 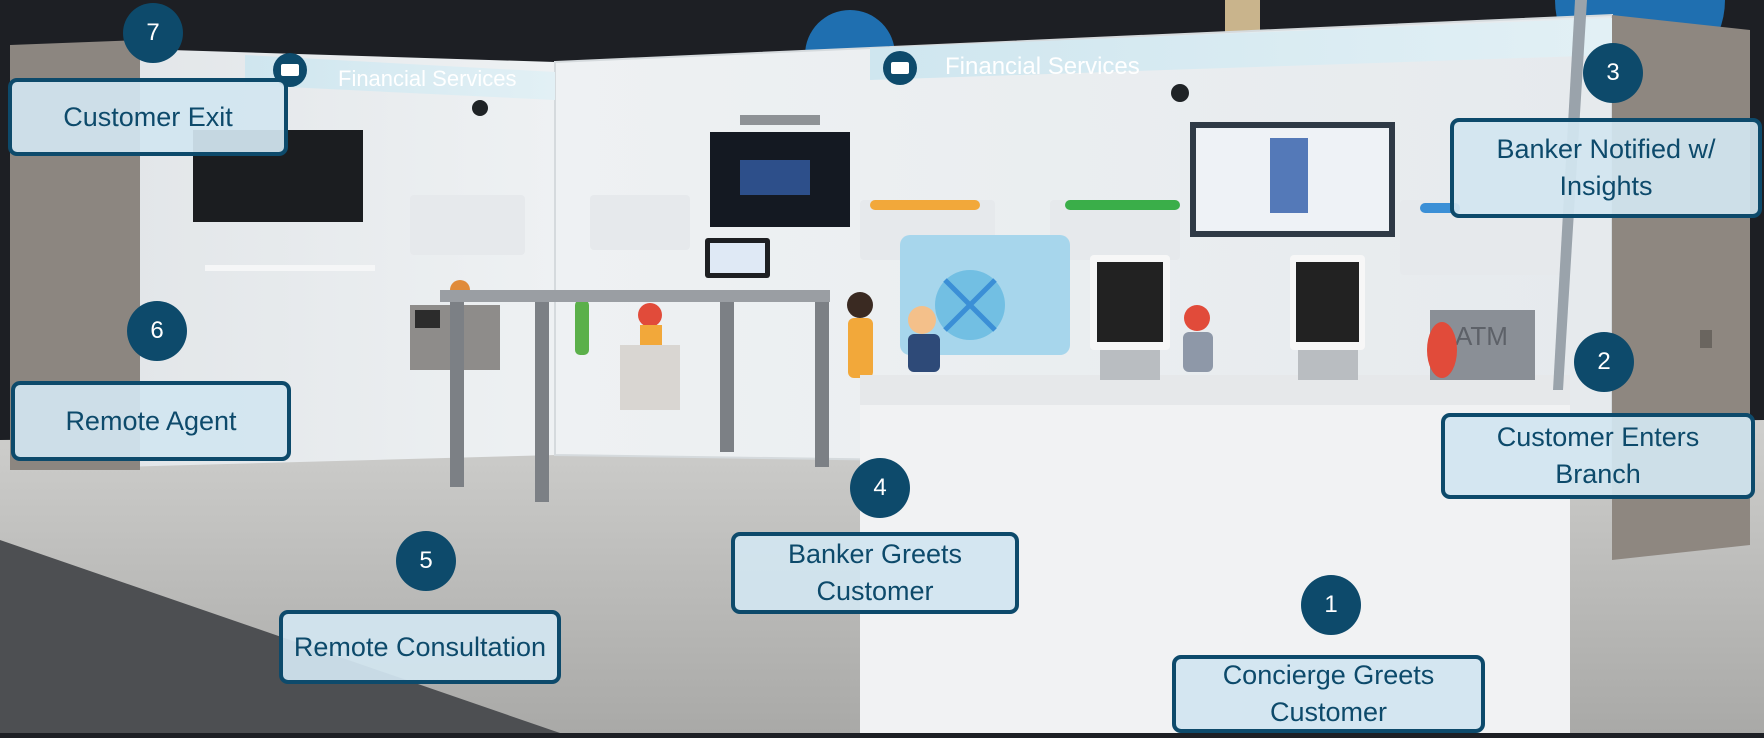 I want to click on callout-concierge-greets: Concierge Greets Customer, so click(x=1328, y=694).